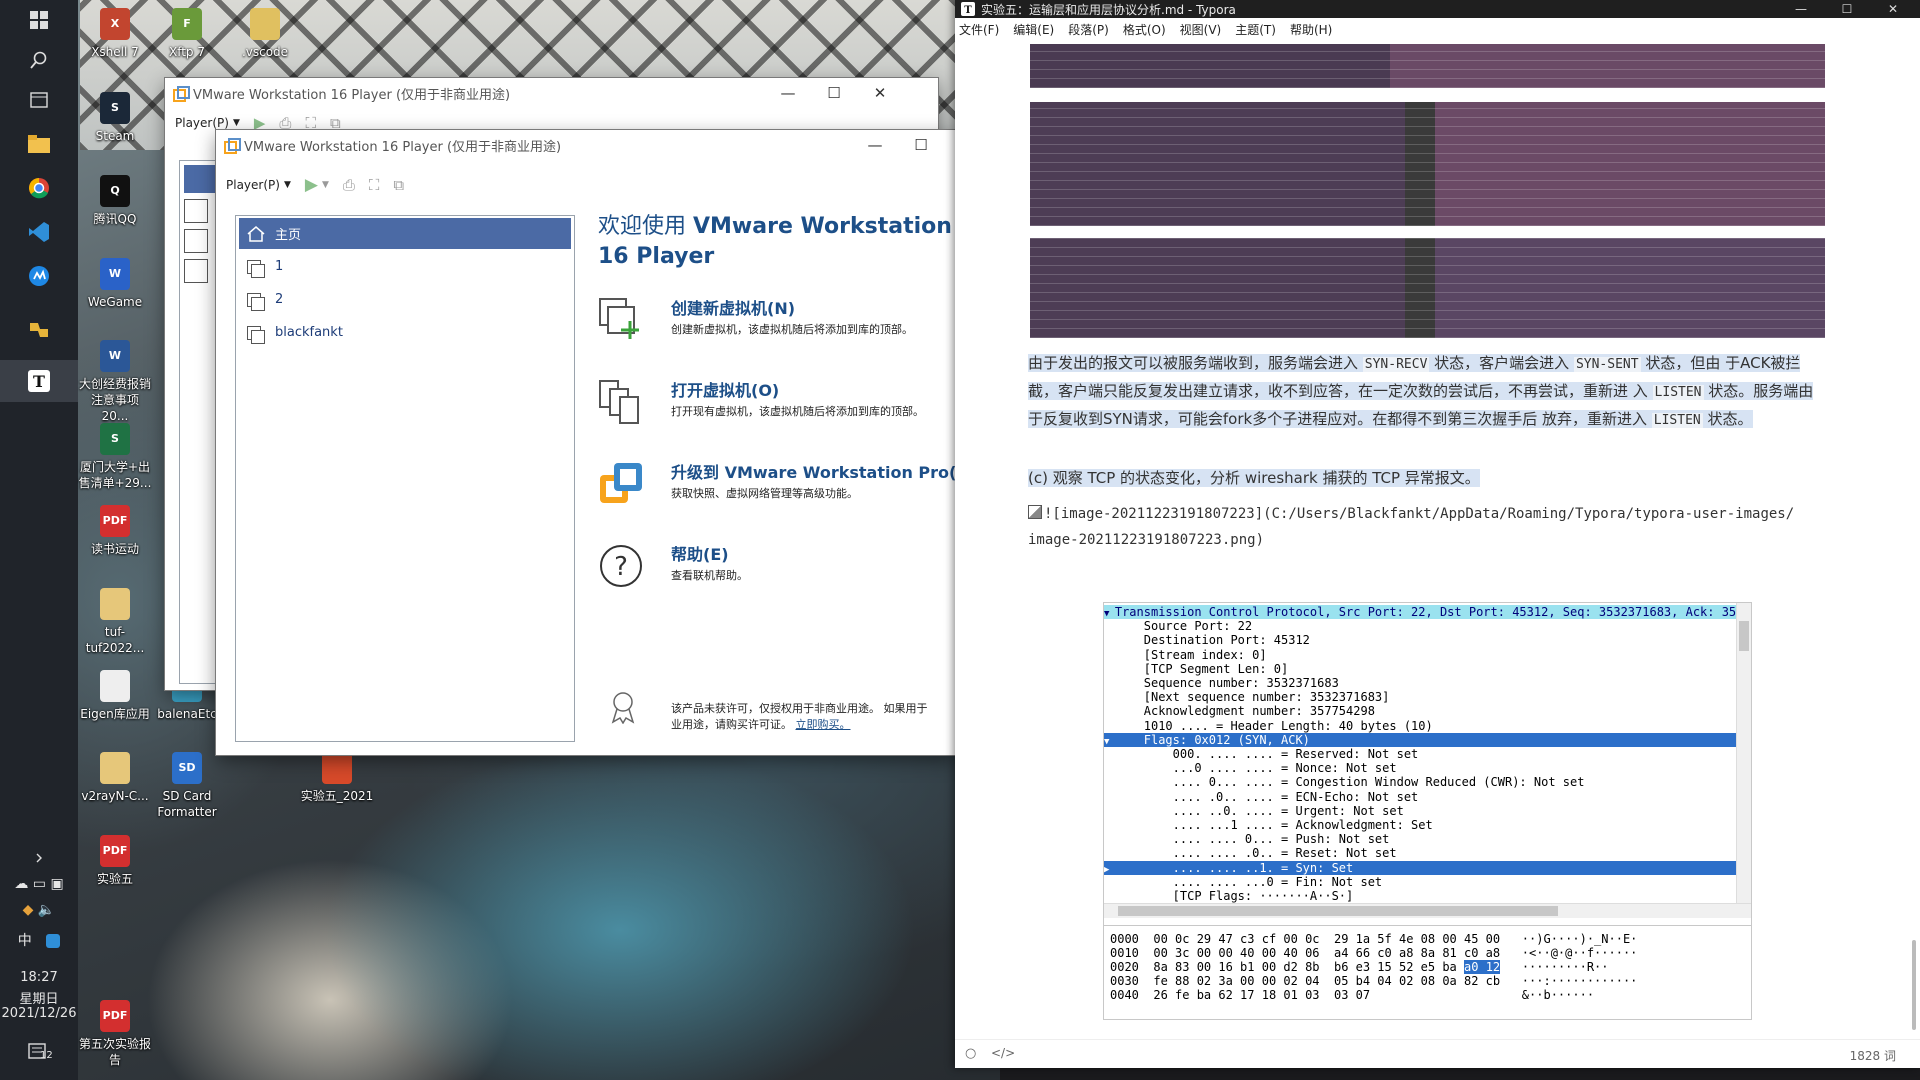 This screenshot has height=1080, width=1920. What do you see at coordinates (115, 861) in the screenshot?
I see `desktop-icon: PDF 实验五` at bounding box center [115, 861].